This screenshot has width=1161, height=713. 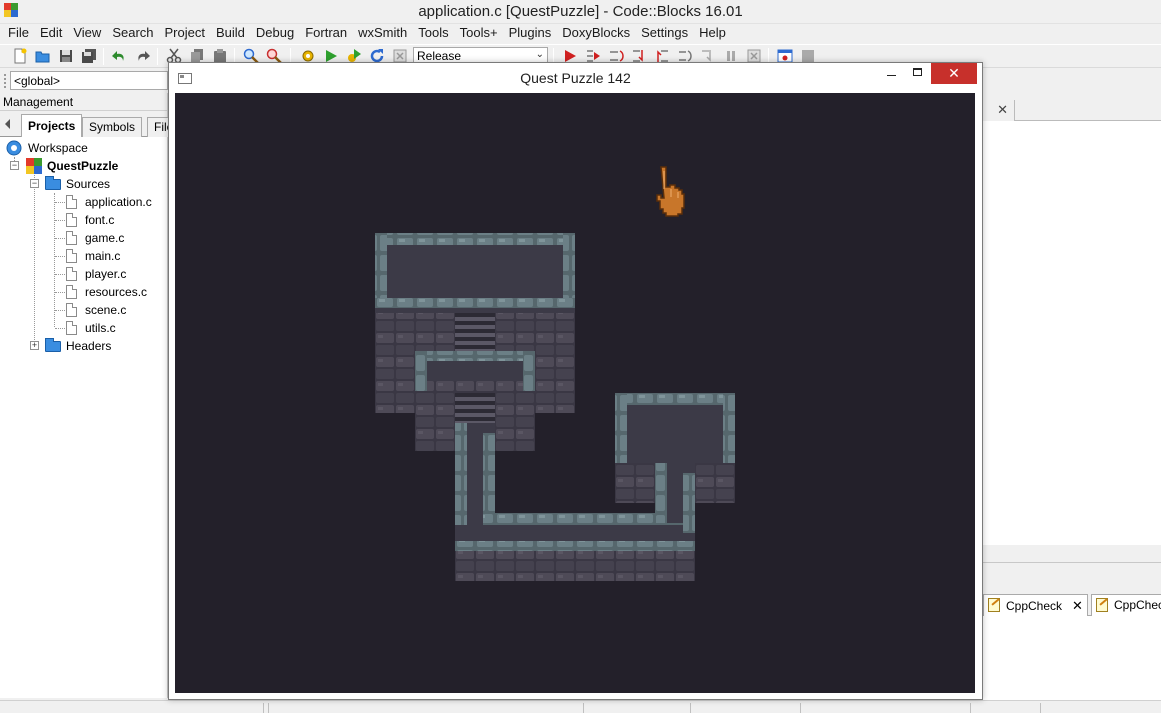 I want to click on tree-item-workspace: Workspace, so click(x=83, y=148).